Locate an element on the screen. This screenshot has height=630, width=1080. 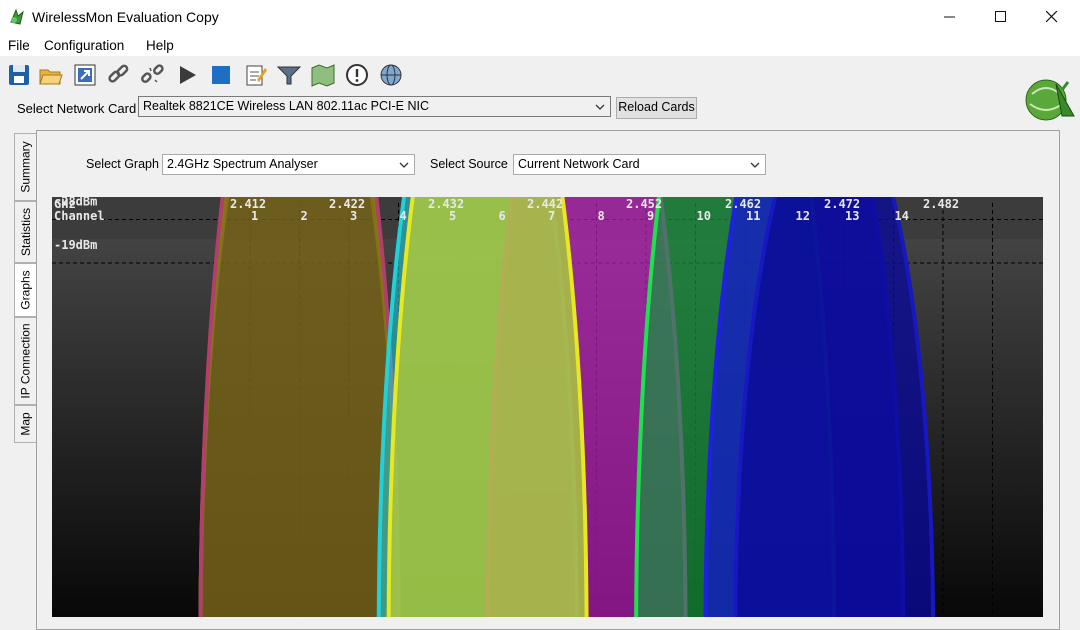
dbm-tick-label: -28dBm is located at coordinates (75, 203).